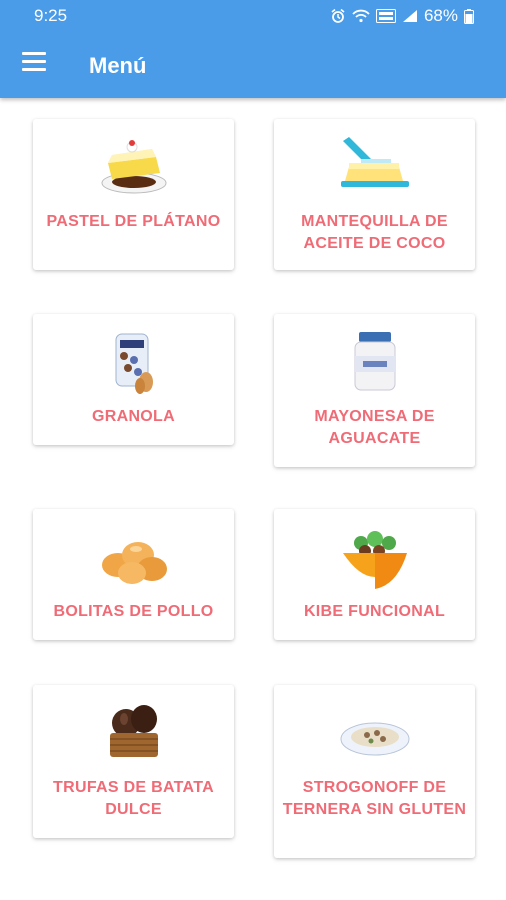  Describe the element at coordinates (385, 16) in the screenshot. I see `volte-icon` at that location.